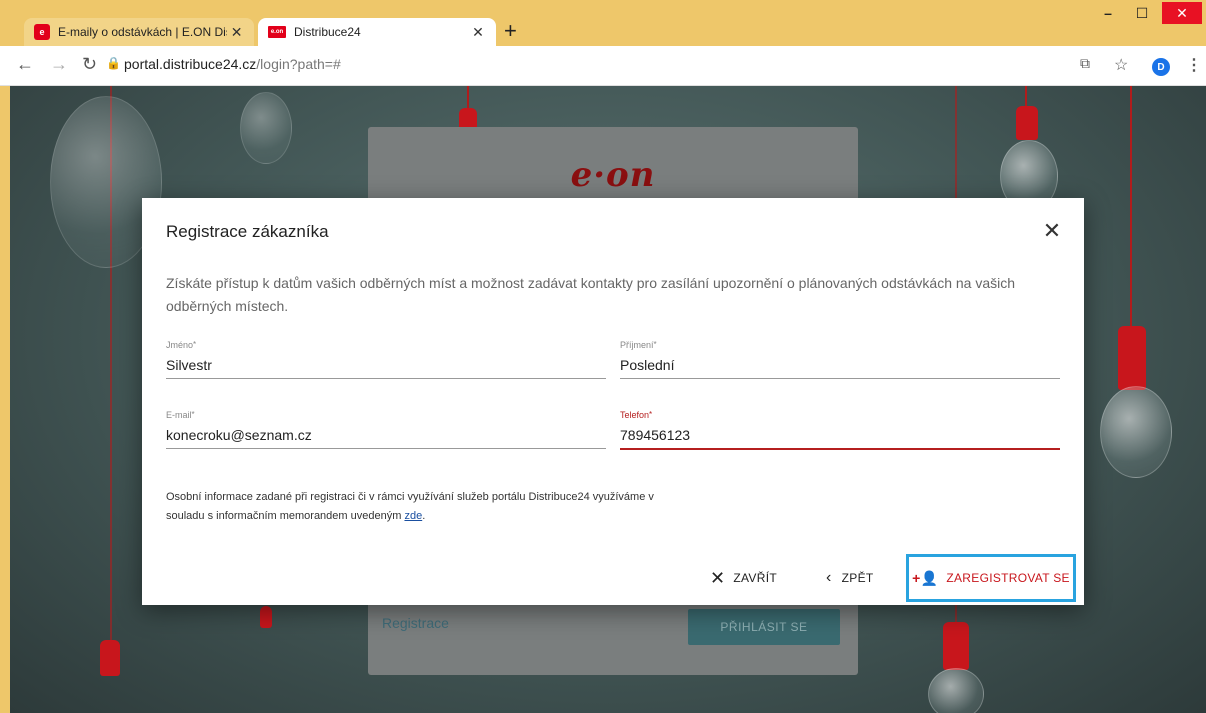 This screenshot has width=1206, height=713. Describe the element at coordinates (42, 32) in the screenshot. I see `eon-favicon-icon: e` at that location.